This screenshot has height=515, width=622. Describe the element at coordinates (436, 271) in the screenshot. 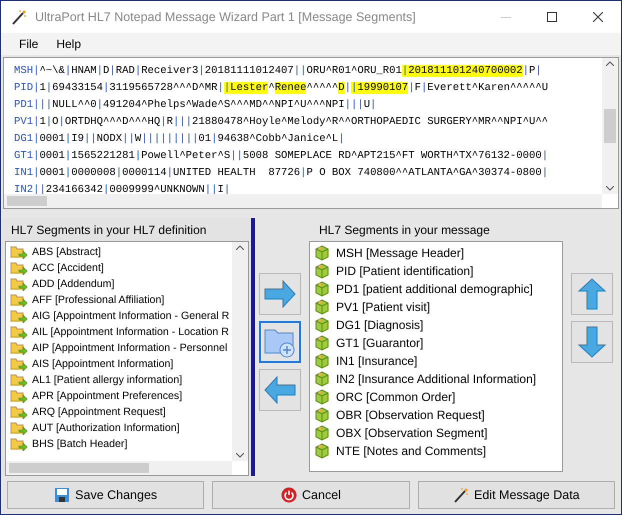

I see `segment-list-item: PID [Patient identification]` at that location.